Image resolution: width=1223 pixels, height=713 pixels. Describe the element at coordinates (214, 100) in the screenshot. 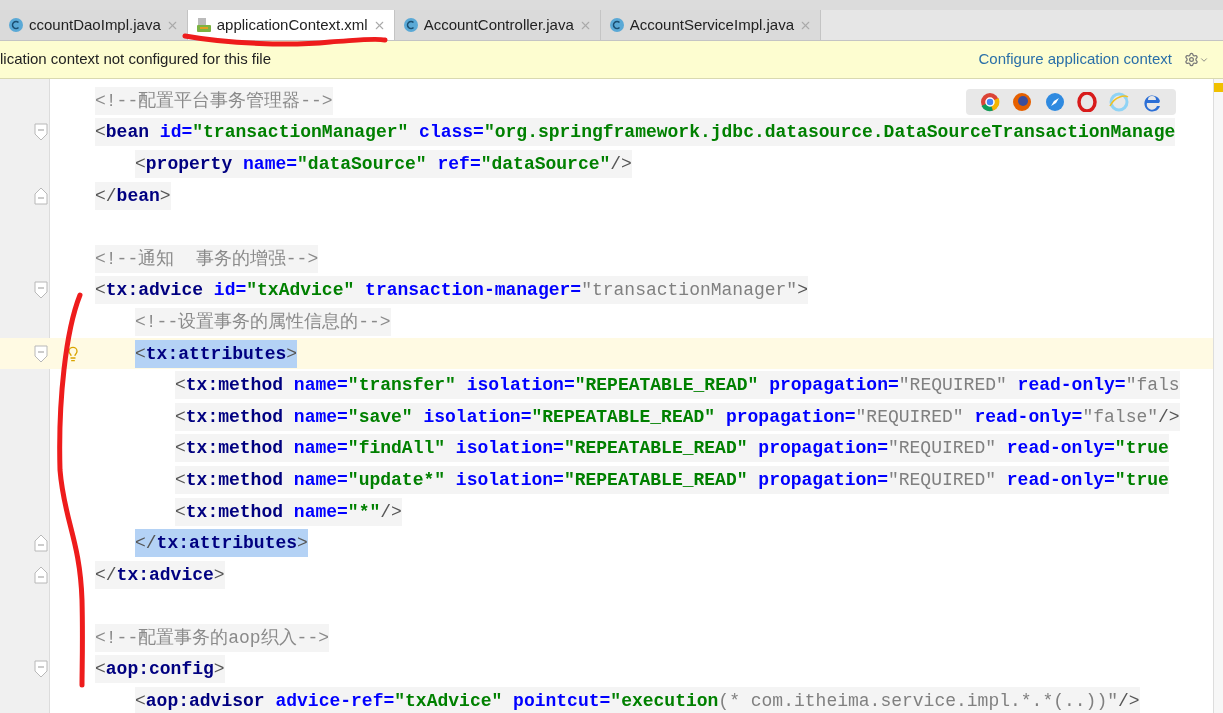

I see `code-comment: <!--配置平台事务管理器-->` at that location.